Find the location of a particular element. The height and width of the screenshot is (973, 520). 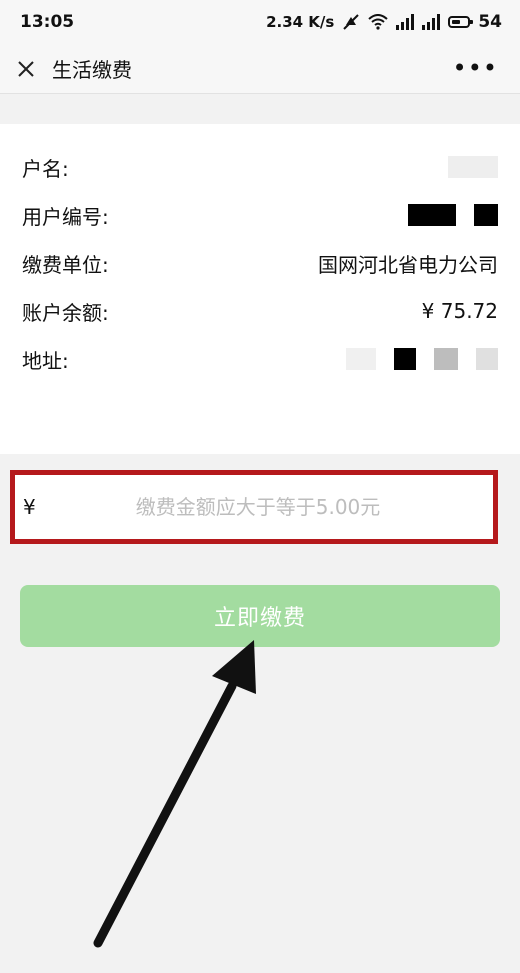

close-icon is located at coordinates (26, 69).